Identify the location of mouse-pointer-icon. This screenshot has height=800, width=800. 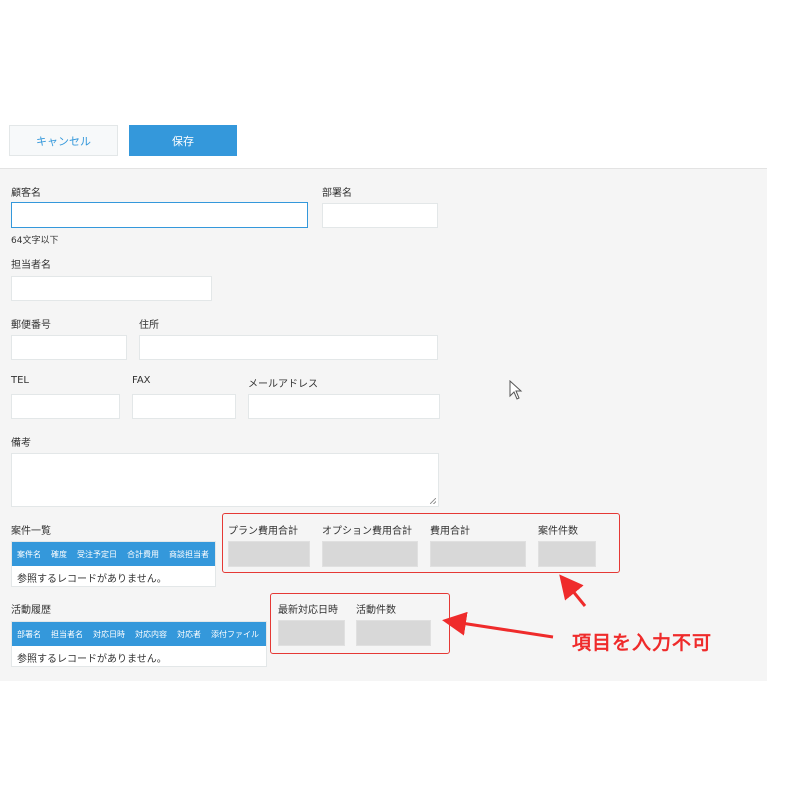
(516, 390).